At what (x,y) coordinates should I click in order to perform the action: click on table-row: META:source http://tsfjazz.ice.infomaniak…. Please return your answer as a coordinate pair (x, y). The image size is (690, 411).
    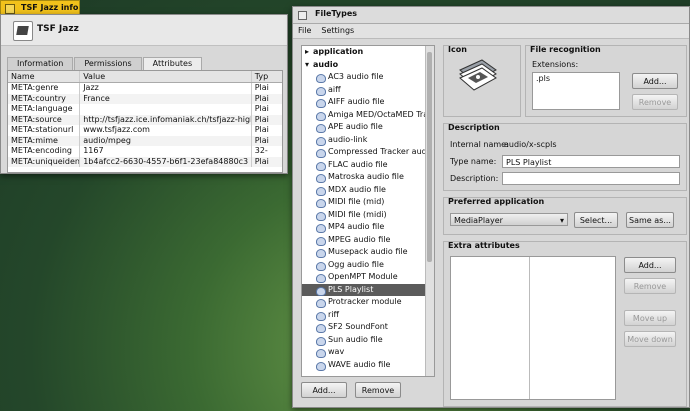
    Looking at the image, I should click on (145, 119).